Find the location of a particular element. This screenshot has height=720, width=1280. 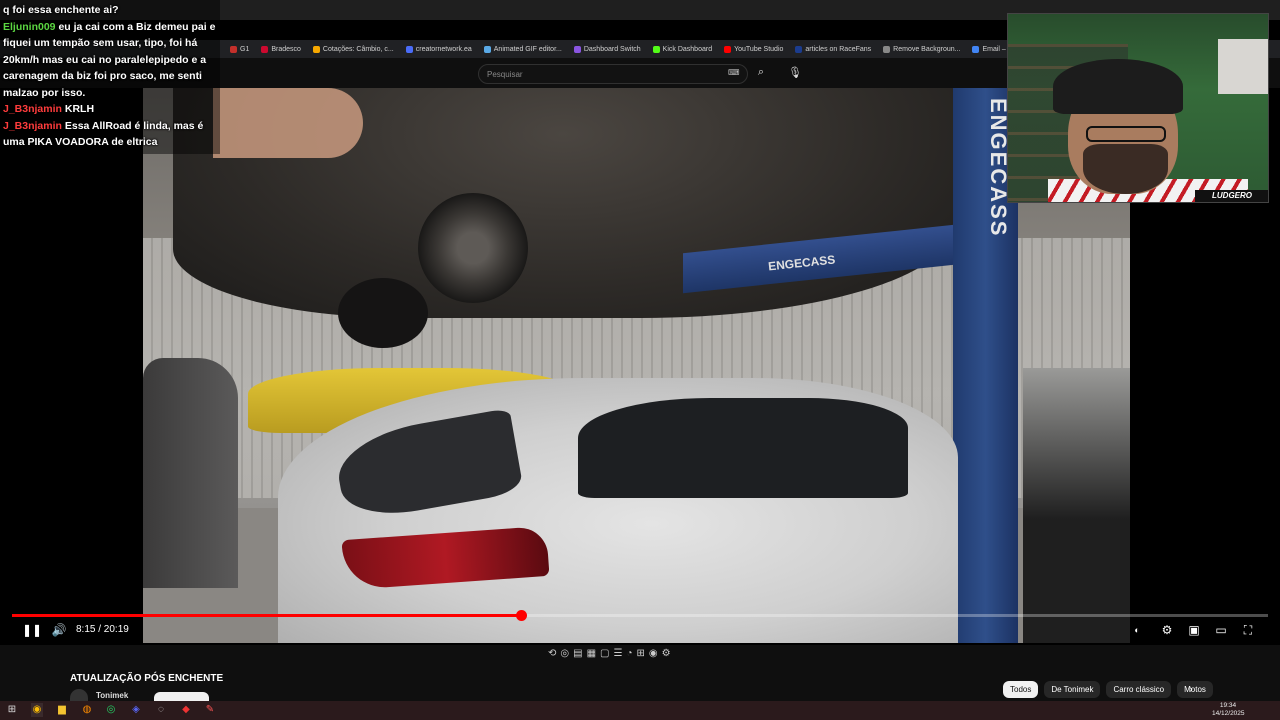

bookmark-item: articles on RaceFans is located at coordinates (833, 49).